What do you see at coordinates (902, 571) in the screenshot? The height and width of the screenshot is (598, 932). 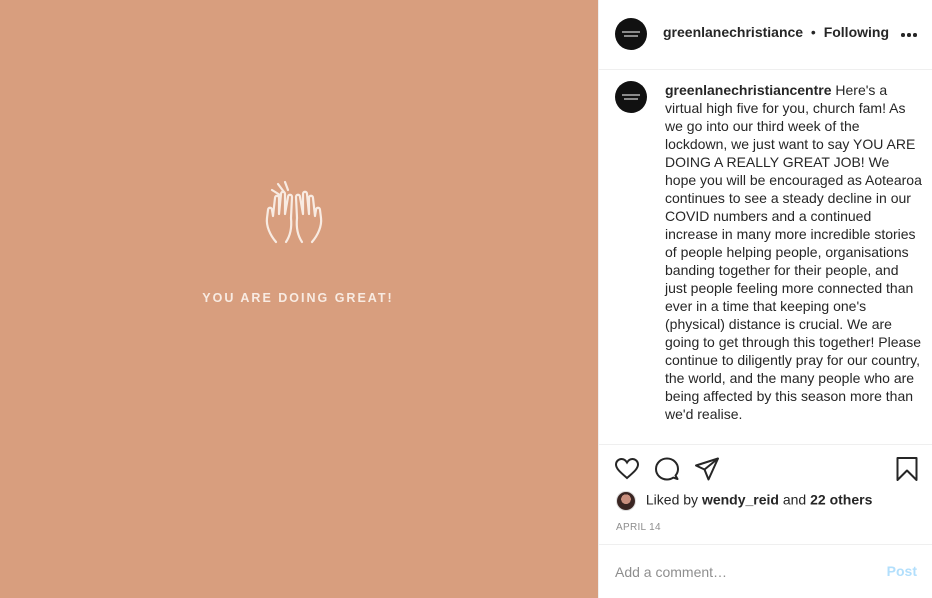 I see `post-comment-button: Post` at bounding box center [902, 571].